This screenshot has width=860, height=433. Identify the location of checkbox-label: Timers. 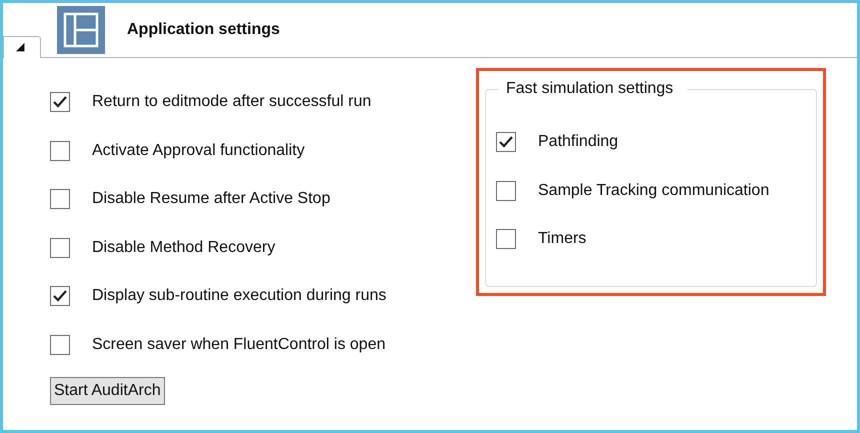
(562, 239).